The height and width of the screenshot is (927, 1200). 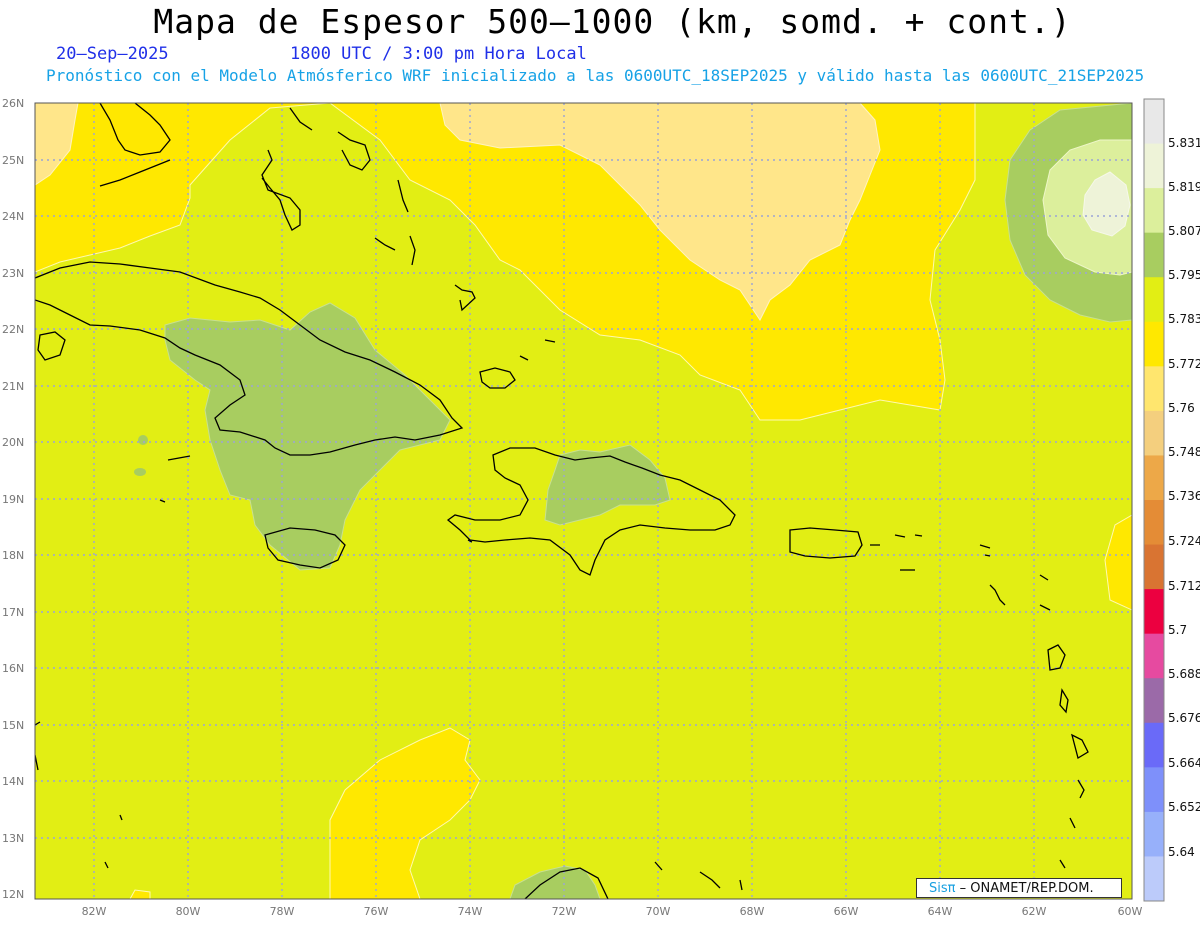 I want to click on lat-label: 14N, so click(x=13, y=781).